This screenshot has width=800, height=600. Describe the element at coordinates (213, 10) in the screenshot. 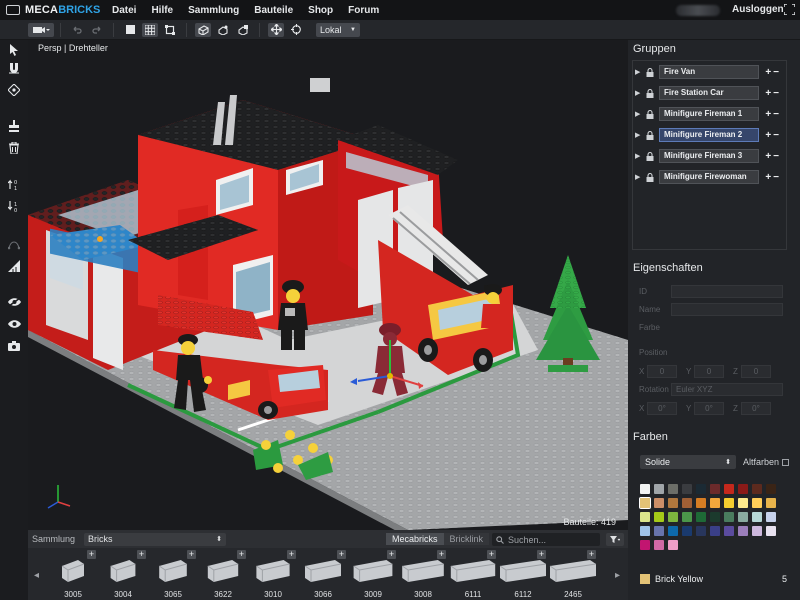

I see `menu-sammlung: Sammlung` at that location.